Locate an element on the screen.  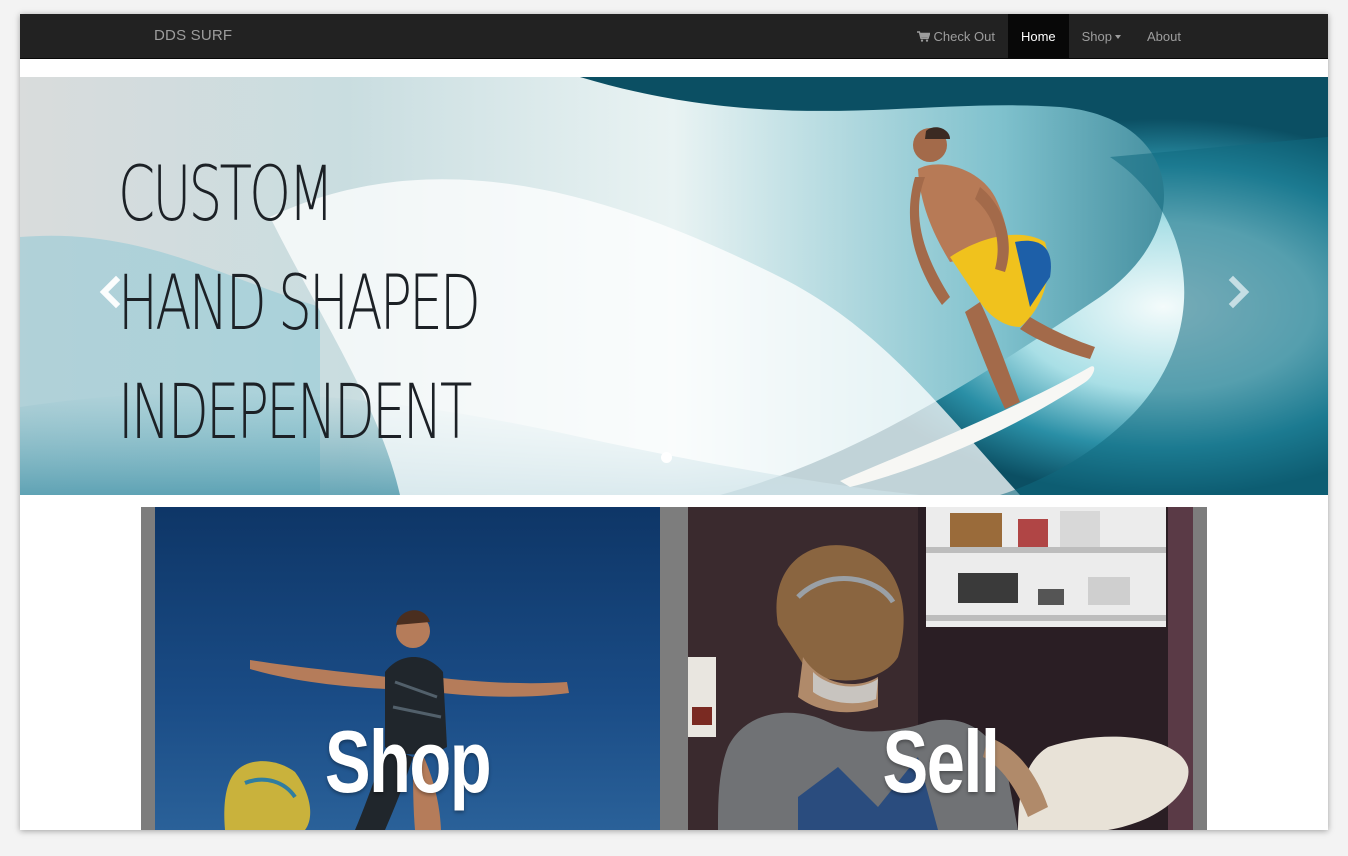
nav-item-about: About is located at coordinates (1164, 36).